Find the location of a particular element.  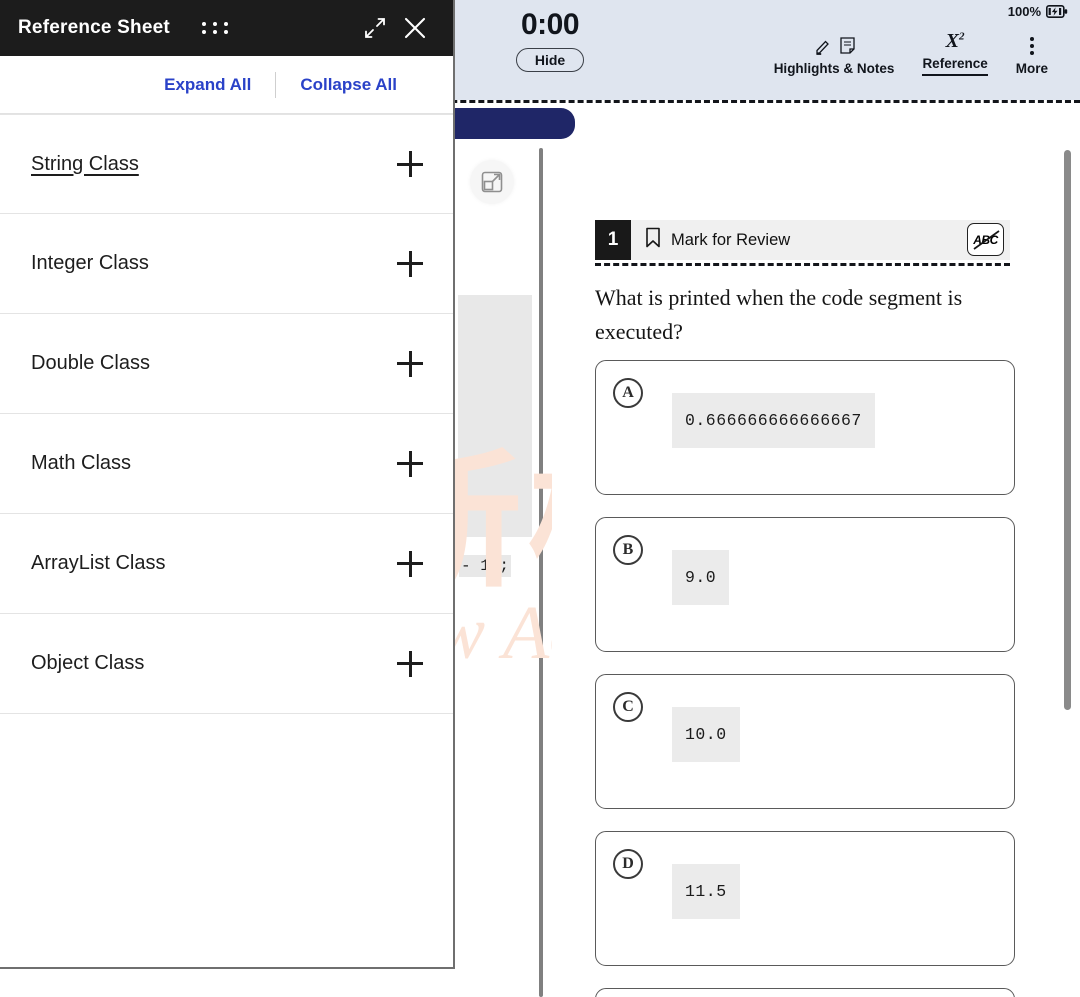

exam-toolbar: Highlights & Notes X2 Reference More is located at coordinates (911, 53).